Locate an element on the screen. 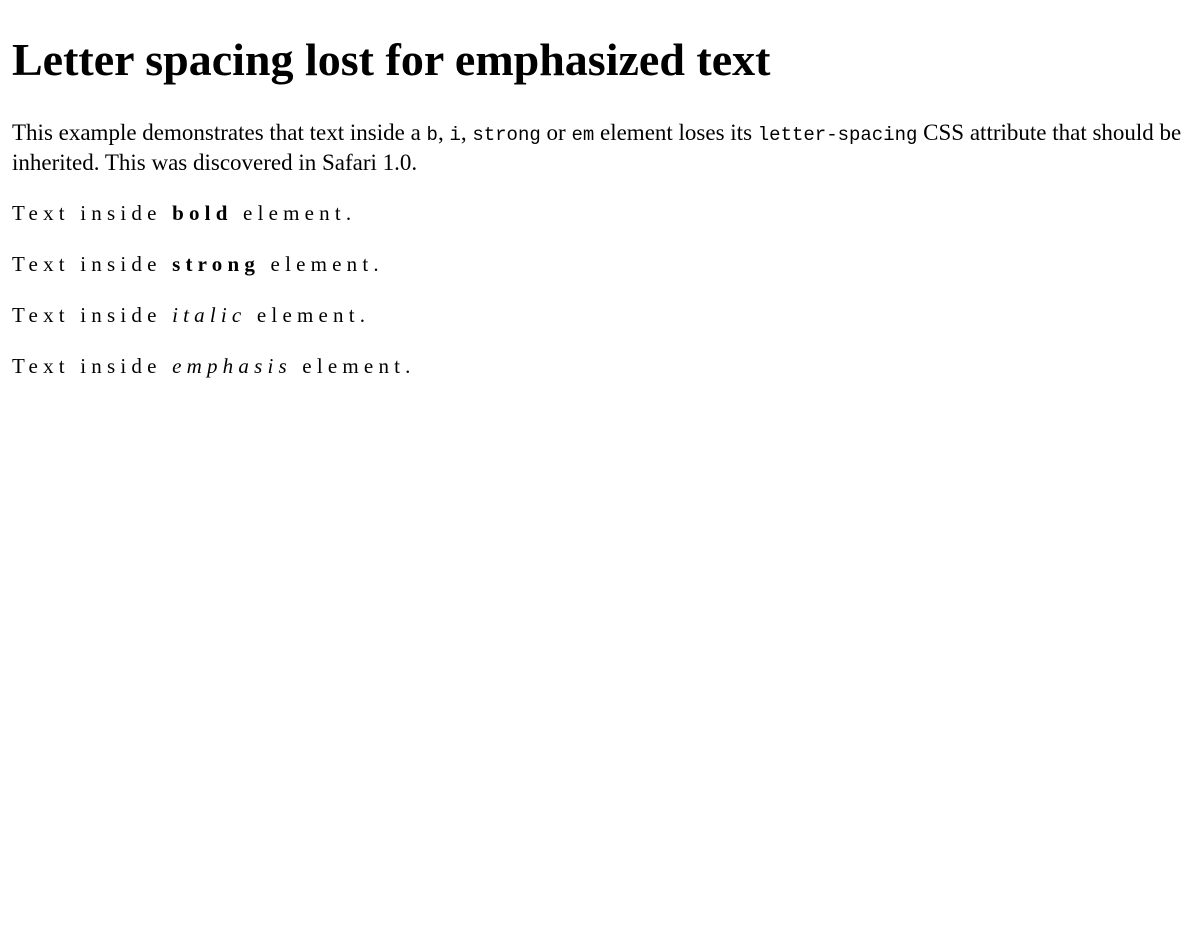 This screenshot has width=1200, height=934. bold-text: bold is located at coordinates (202, 212).